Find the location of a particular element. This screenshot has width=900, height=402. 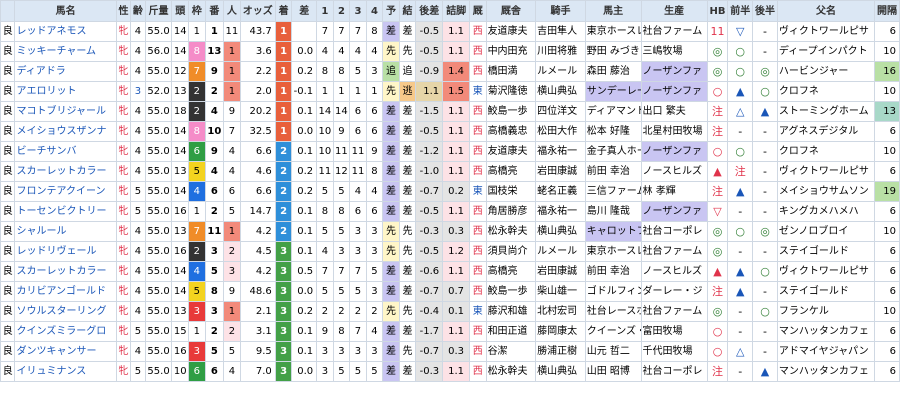

header-cell: 3 is located at coordinates (358, 11).